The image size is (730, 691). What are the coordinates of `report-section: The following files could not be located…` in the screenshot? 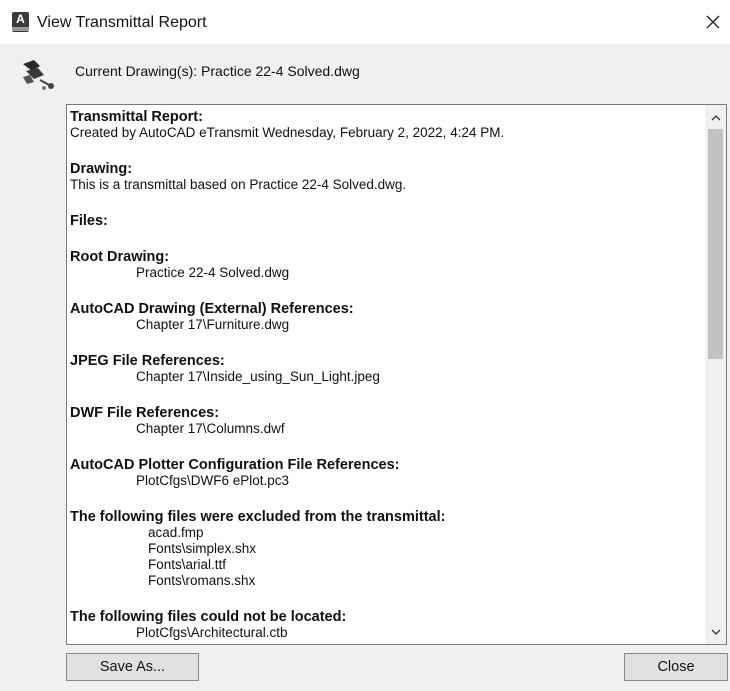 It's located at (388, 625).